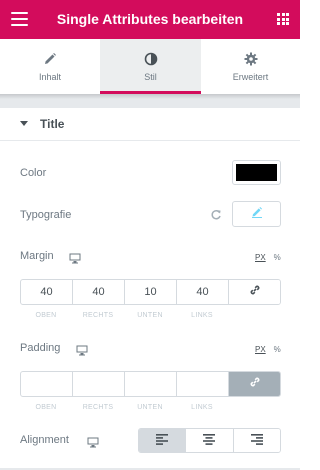  Describe the element at coordinates (47, 292) in the screenshot. I see `margin-top-input: 40` at that location.